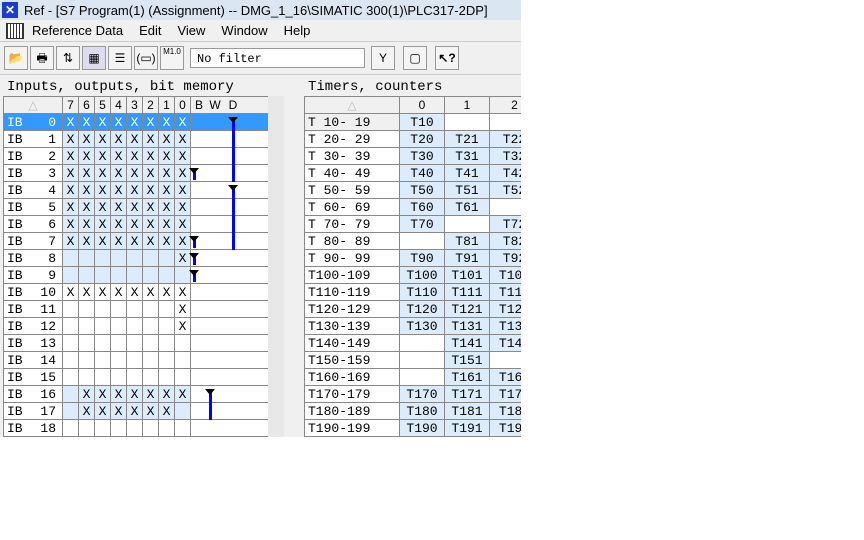 This screenshot has height=540, width=864. What do you see at coordinates (422, 122) in the screenshot?
I see `timer-cell: T10` at bounding box center [422, 122].